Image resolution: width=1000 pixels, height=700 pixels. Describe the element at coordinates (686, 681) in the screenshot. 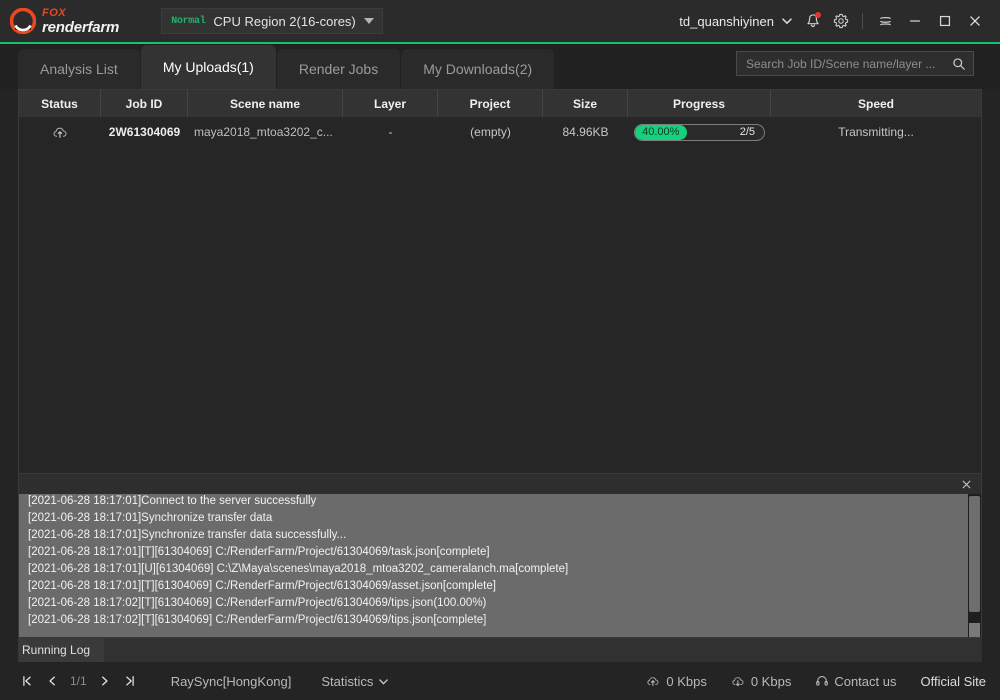

I see `upload-speed-value: 0 Kbps` at that location.